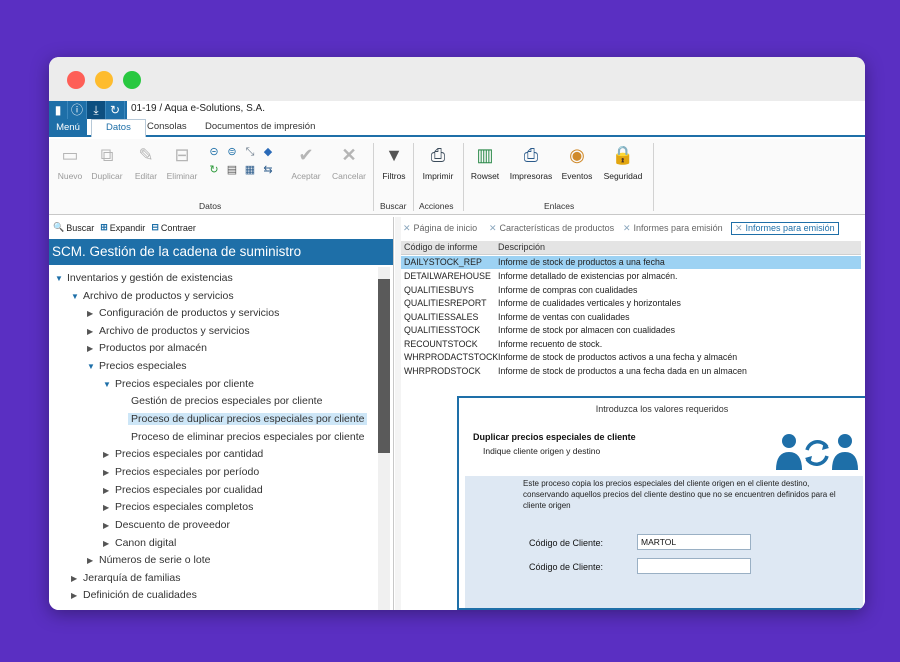 The image size is (900, 662). What do you see at coordinates (68, 128) in the screenshot?
I see `tab-menu: Menú` at bounding box center [68, 128].